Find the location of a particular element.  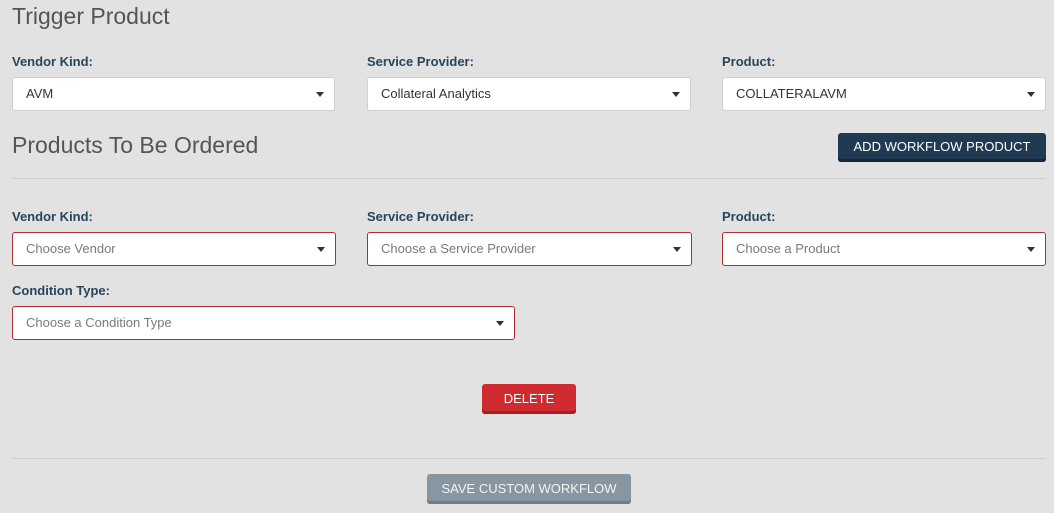

trigger-service-provider-value: Collateral Analytics is located at coordinates (436, 93).